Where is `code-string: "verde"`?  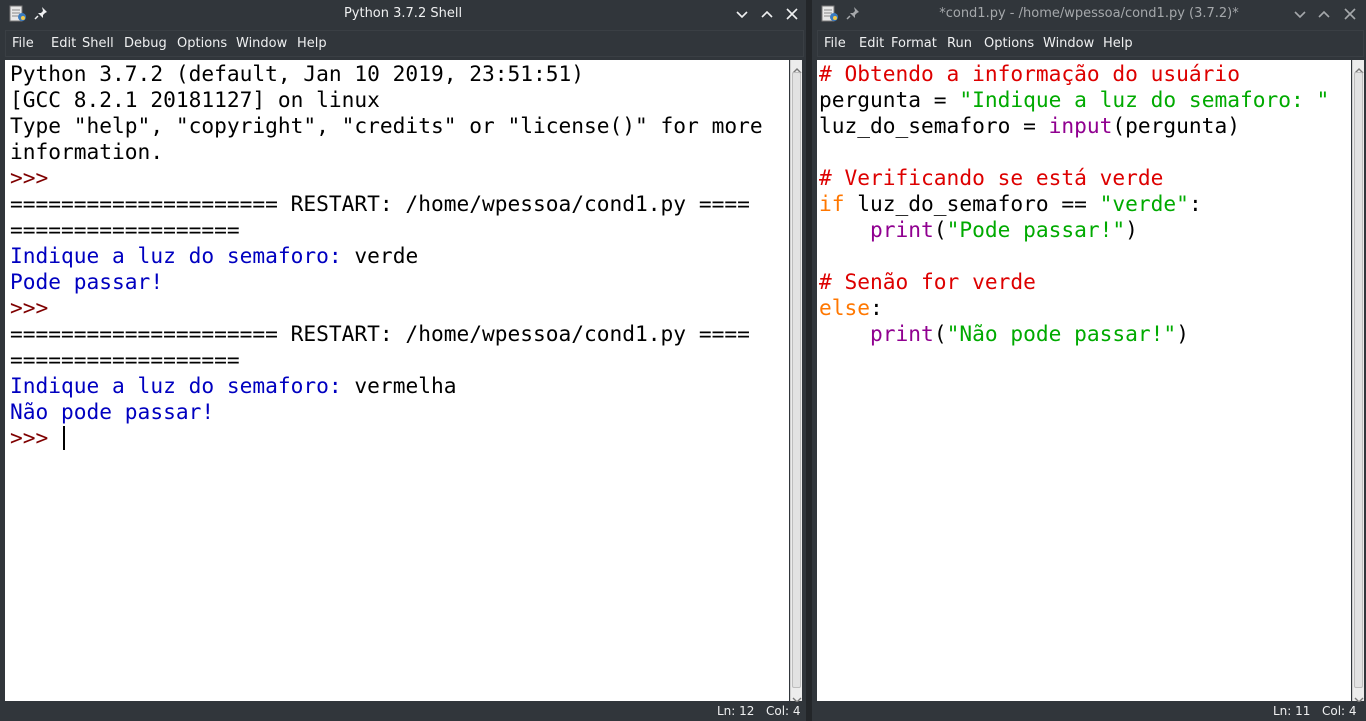
code-string: "verde" is located at coordinates (1144, 203).